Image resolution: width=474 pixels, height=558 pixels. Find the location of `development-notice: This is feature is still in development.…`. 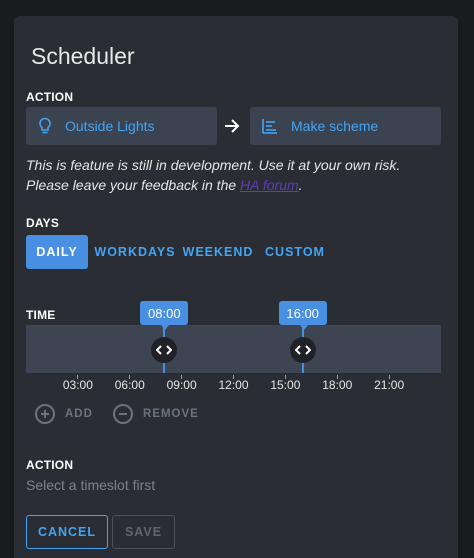

development-notice: This is feature is still in development.… is located at coordinates (236, 175).